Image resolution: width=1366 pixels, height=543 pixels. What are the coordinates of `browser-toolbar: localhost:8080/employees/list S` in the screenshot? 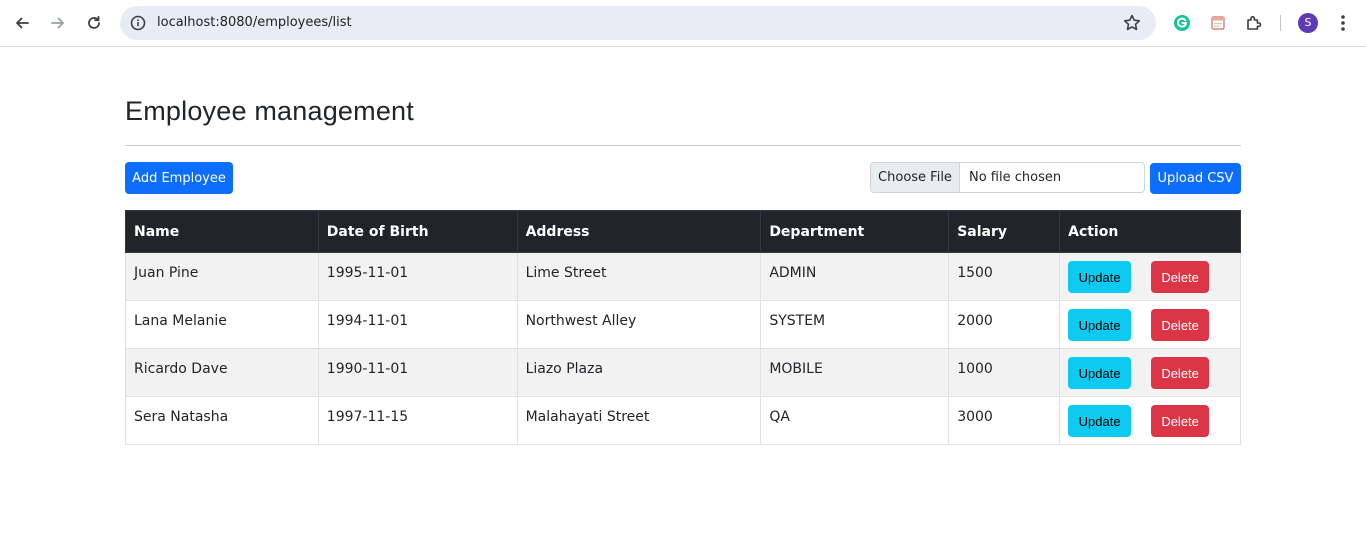 It's located at (683, 23).